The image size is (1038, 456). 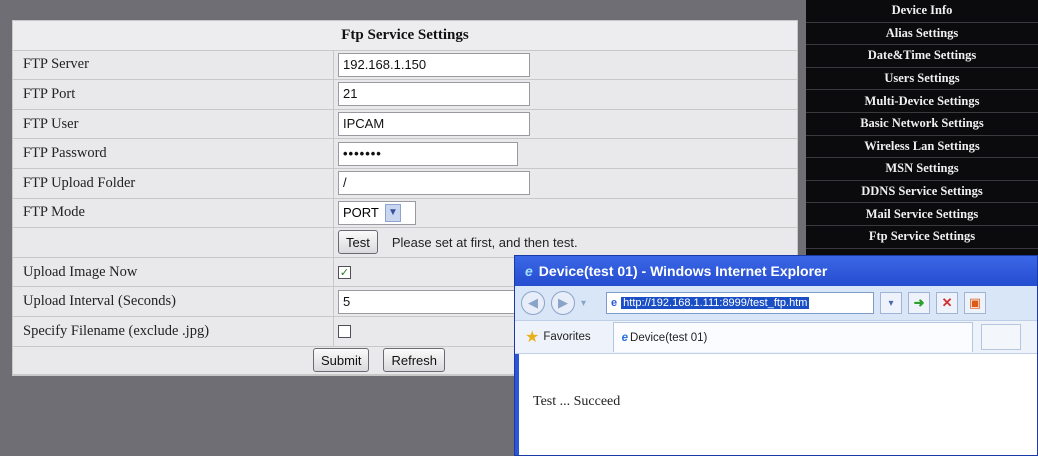 What do you see at coordinates (341, 360) in the screenshot?
I see `submit-button: Submit` at bounding box center [341, 360].